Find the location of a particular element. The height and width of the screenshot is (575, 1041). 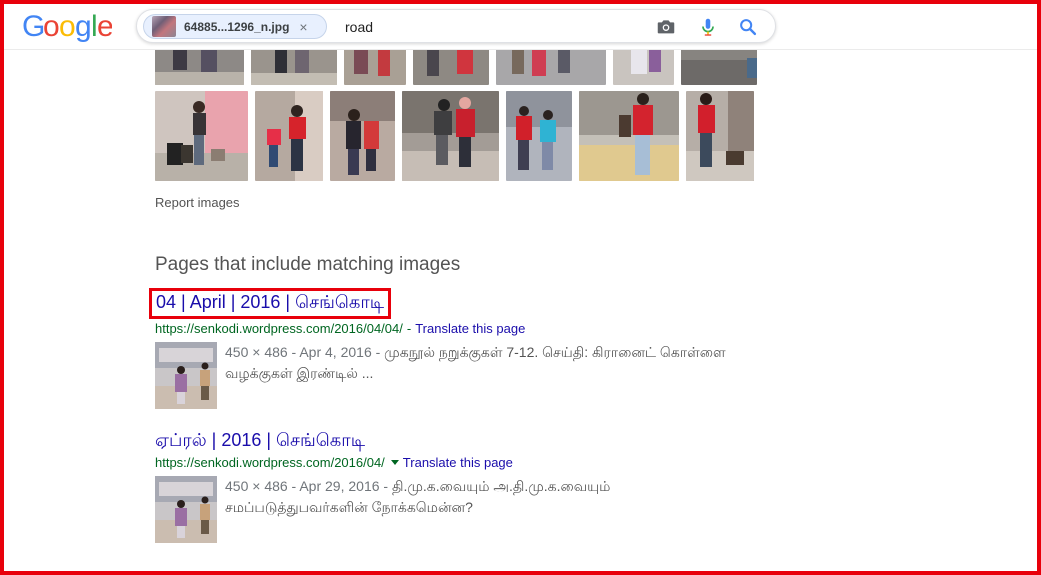

search-header: G o o g l e 64885...1296_n.jpg × is located at coordinates (520, 27).